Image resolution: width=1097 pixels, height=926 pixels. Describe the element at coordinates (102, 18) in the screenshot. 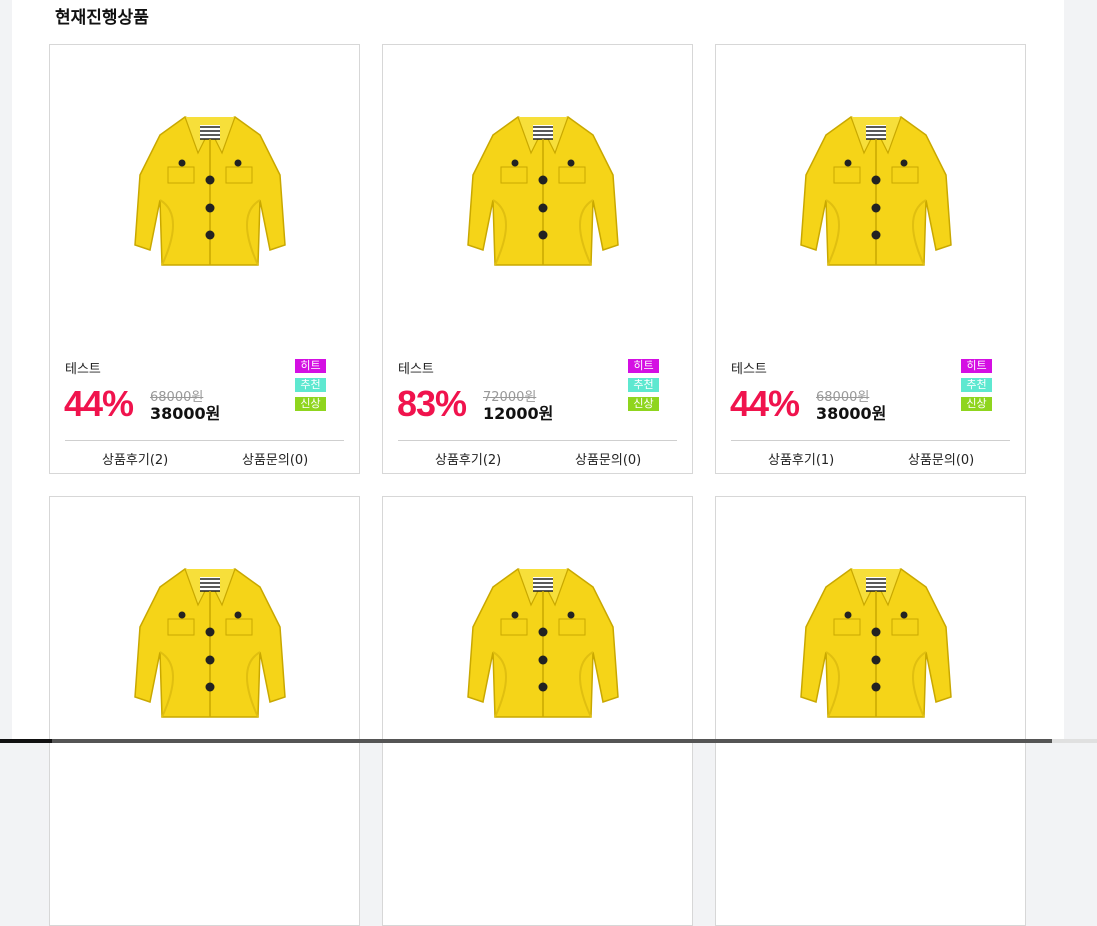

I see `section-title: 현재진행상품` at that location.